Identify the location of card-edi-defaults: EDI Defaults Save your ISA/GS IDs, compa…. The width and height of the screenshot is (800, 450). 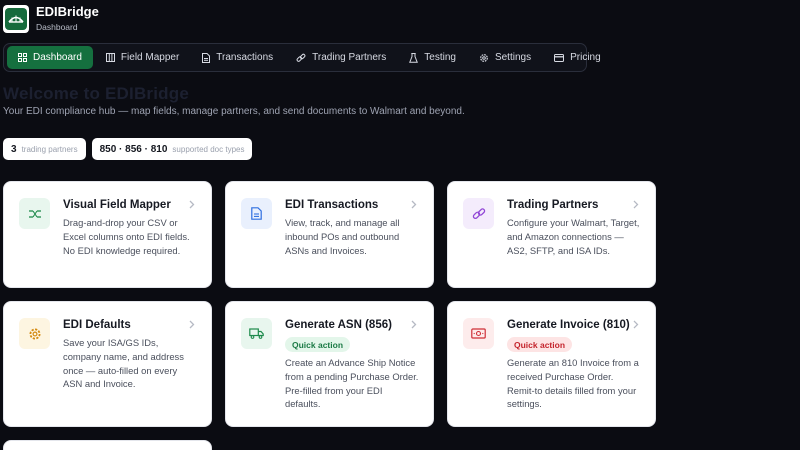
(107, 364).